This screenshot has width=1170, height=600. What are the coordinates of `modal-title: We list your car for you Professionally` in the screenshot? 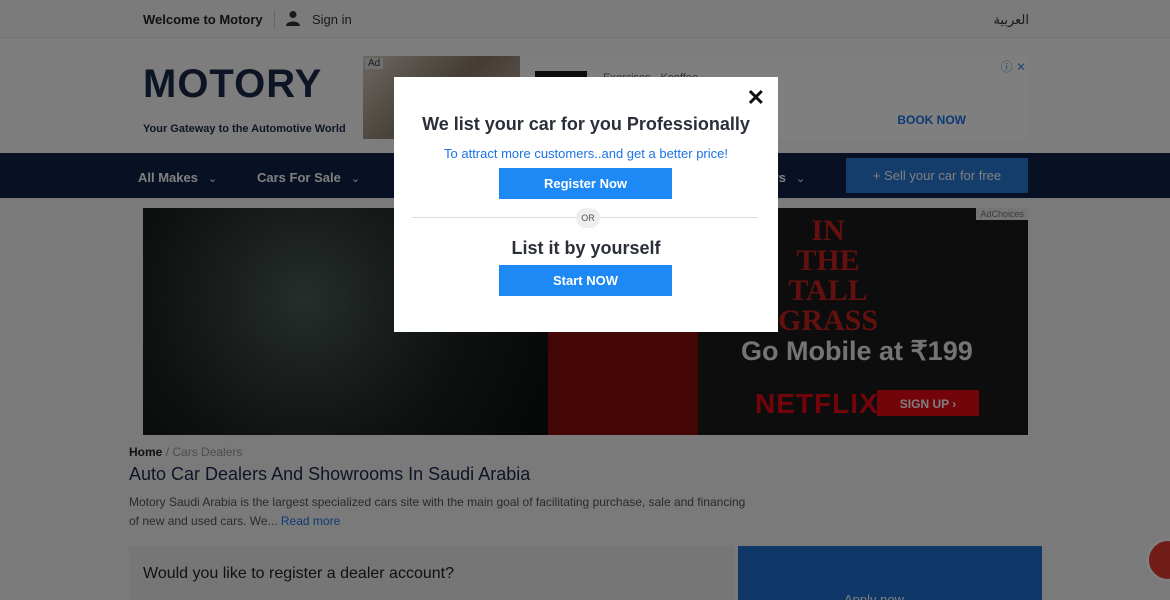 It's located at (586, 124).